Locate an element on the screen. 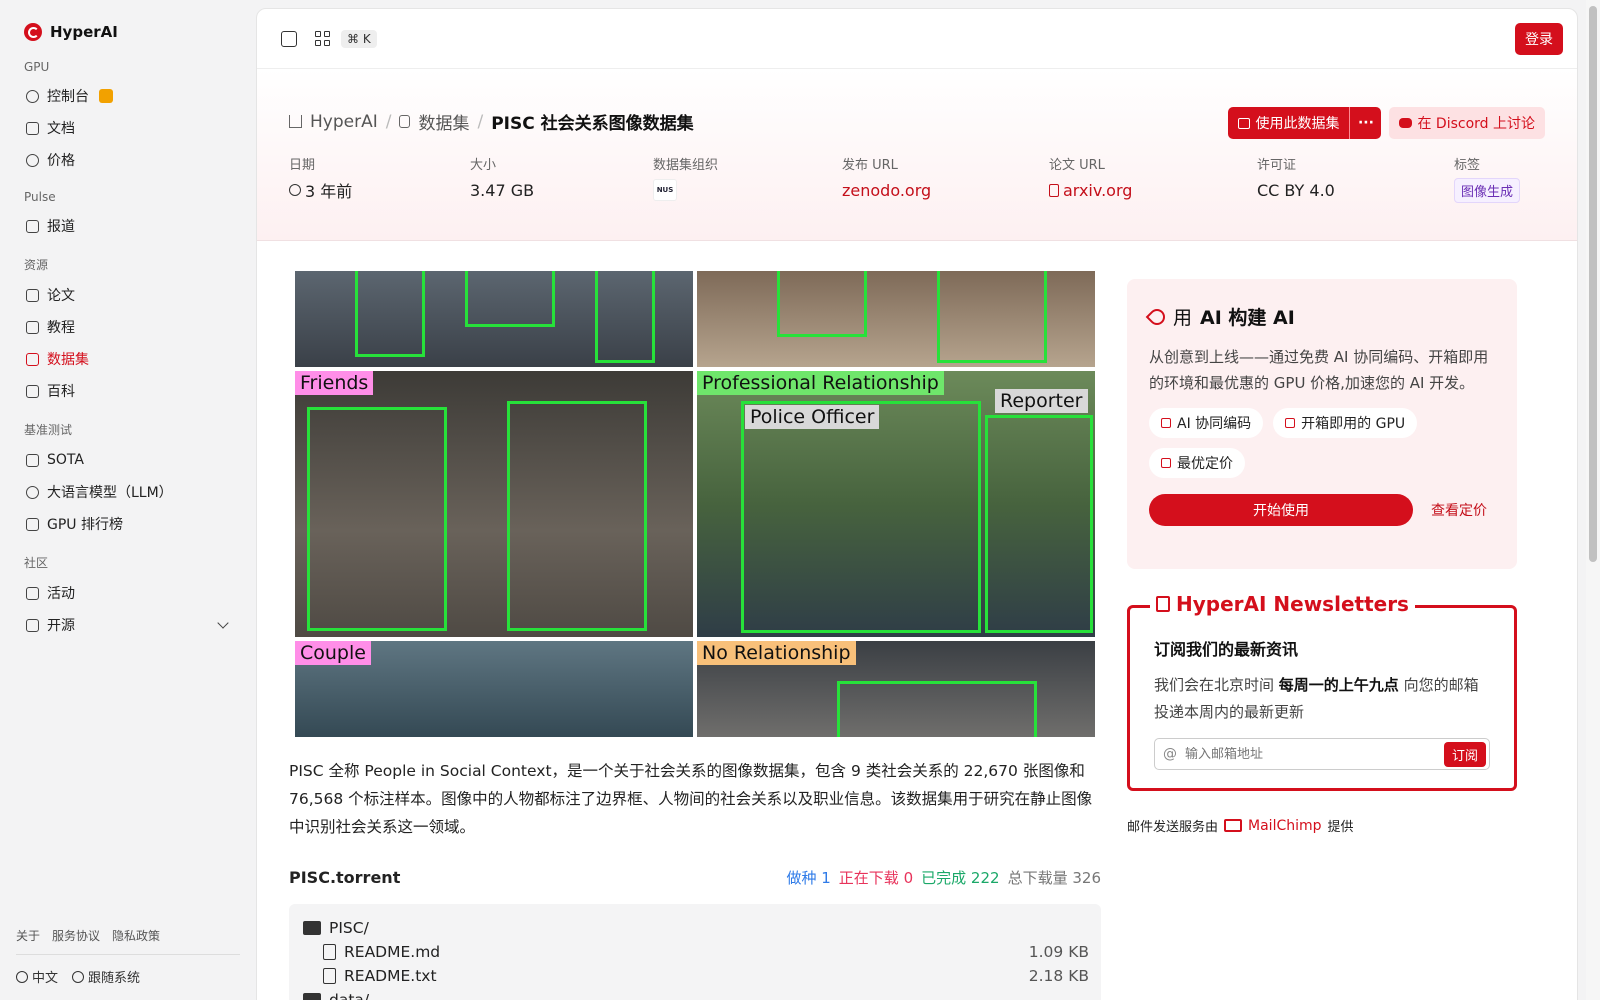  sidebar-item-label: 开源 is located at coordinates (61, 626).